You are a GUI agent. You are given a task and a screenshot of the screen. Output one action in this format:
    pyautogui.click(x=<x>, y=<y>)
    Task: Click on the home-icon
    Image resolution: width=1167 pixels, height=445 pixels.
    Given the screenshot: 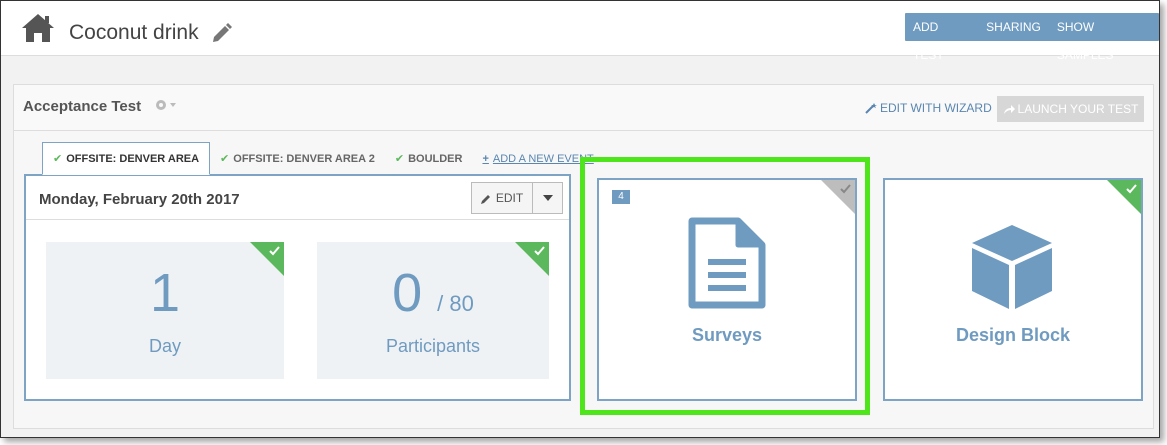 What is the action you would take?
    pyautogui.click(x=38, y=28)
    